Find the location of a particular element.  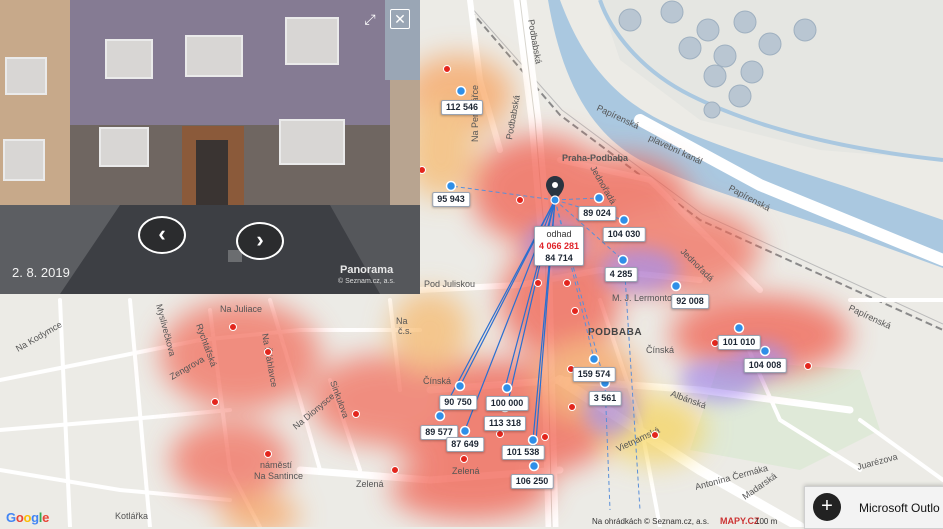

pano-next-button: › is located at coordinates (260, 241).